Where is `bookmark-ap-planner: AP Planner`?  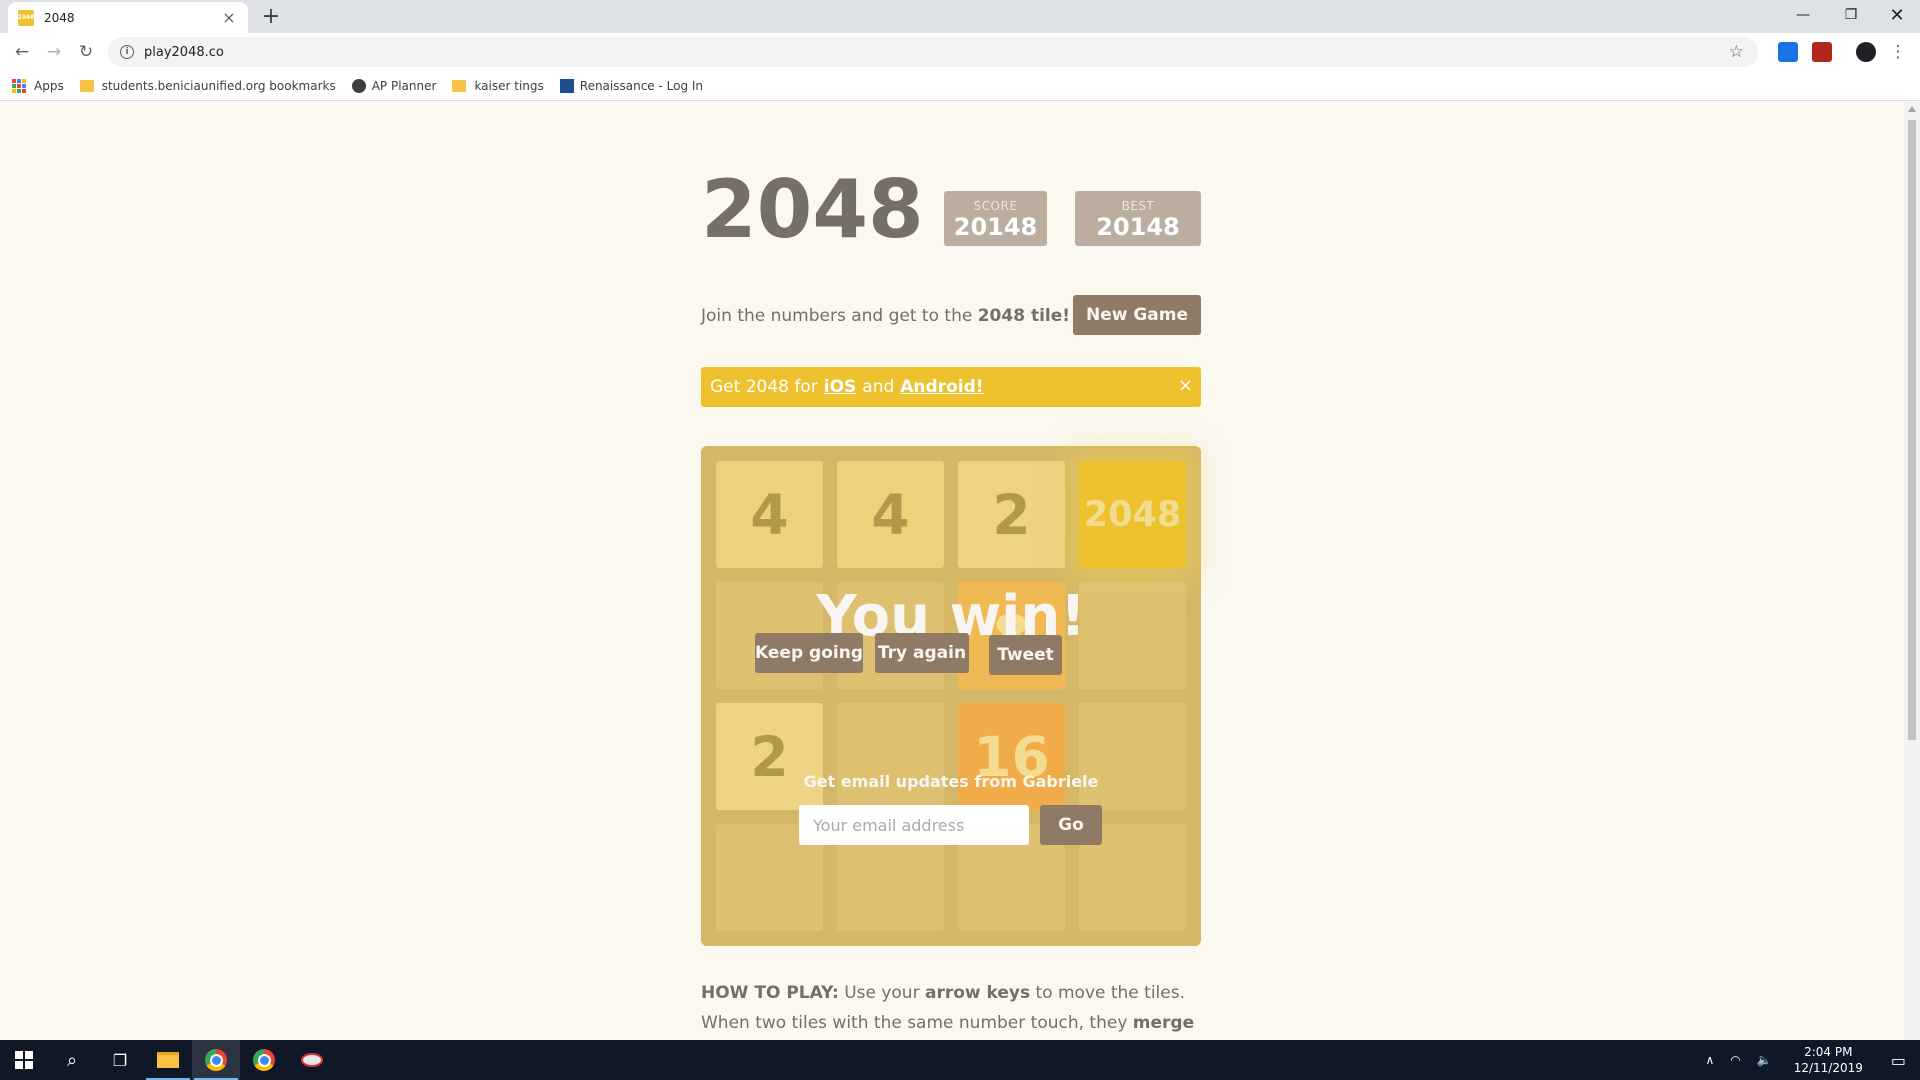 bookmark-ap-planner: AP Planner is located at coordinates (394, 85).